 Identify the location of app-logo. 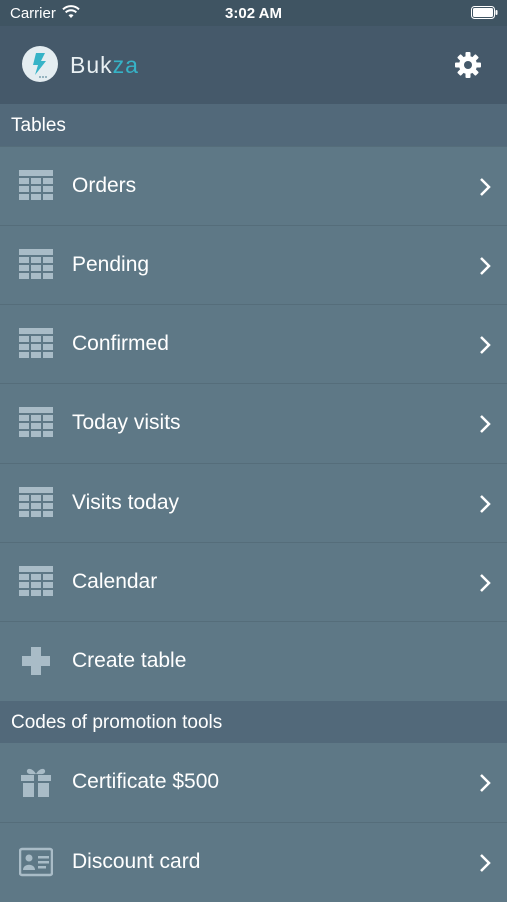
(40, 64).